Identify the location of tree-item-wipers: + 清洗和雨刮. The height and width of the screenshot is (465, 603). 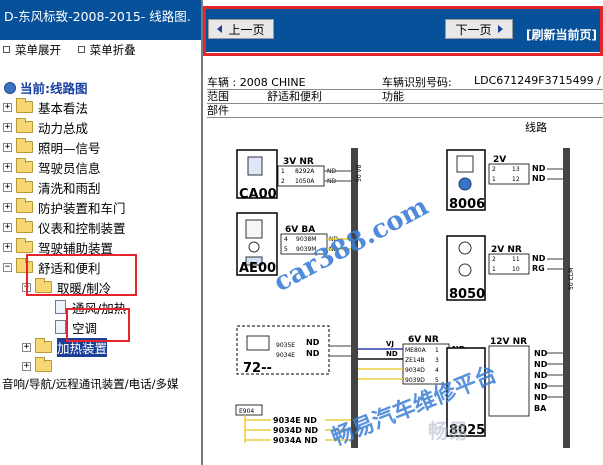
(52, 187).